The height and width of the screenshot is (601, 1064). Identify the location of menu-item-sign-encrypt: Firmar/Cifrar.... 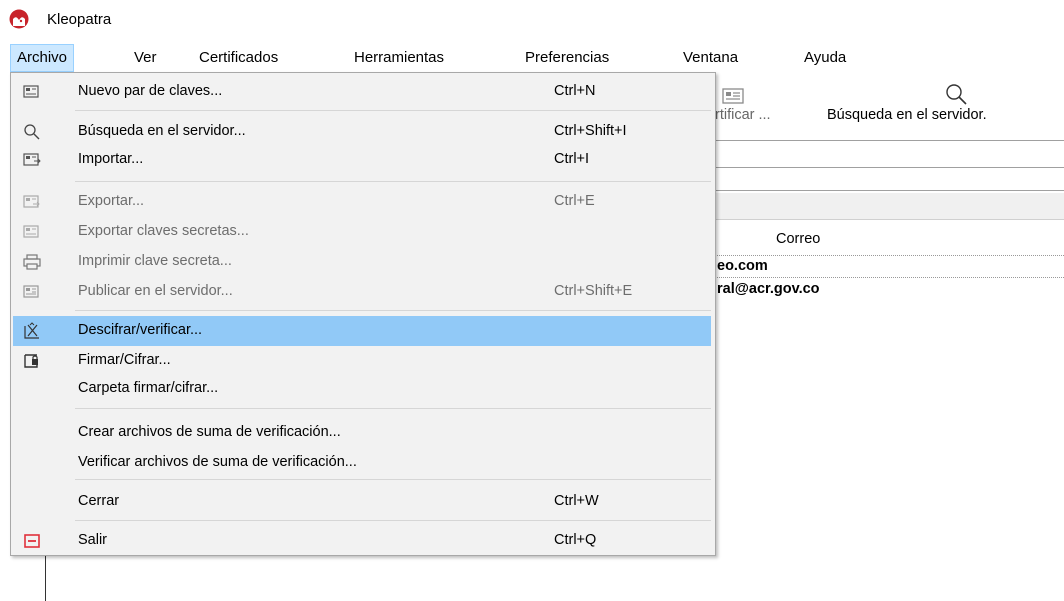
(362, 361).